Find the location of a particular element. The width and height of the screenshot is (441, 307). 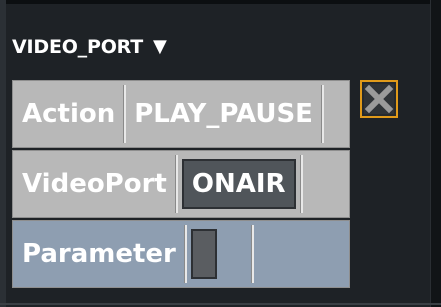

videoport-dropdown: ONAIR is located at coordinates (238, 184).